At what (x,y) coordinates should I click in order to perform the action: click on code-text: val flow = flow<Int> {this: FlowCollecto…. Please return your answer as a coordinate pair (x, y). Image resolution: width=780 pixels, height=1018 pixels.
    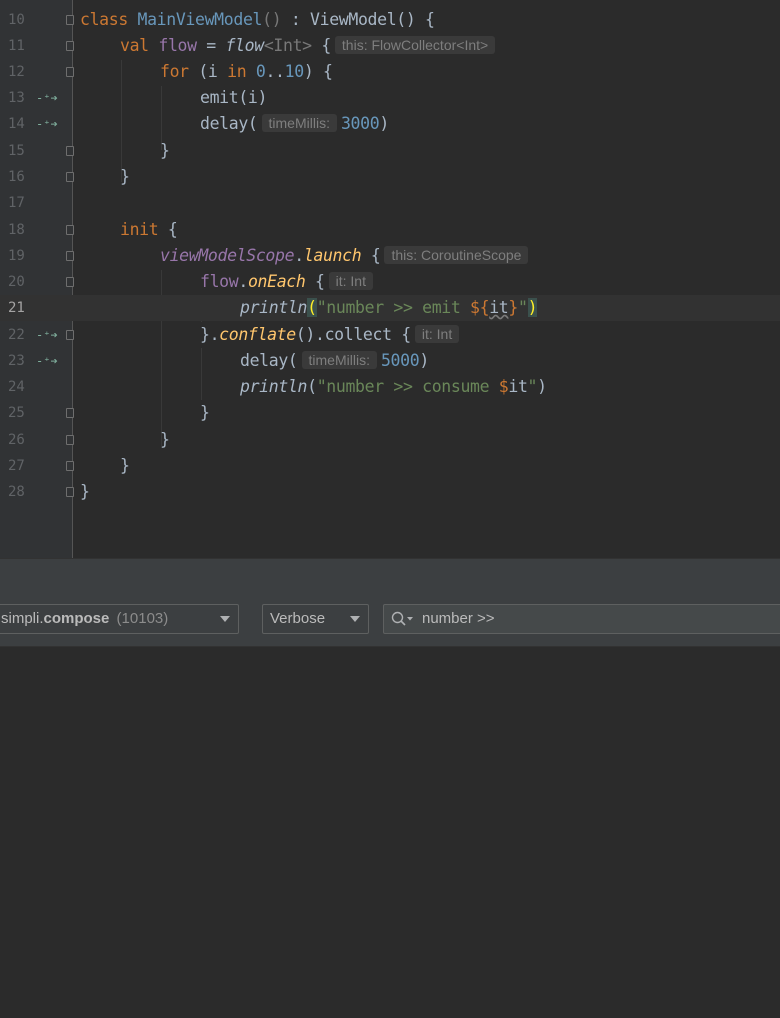
    Looking at the image, I should click on (309, 46).